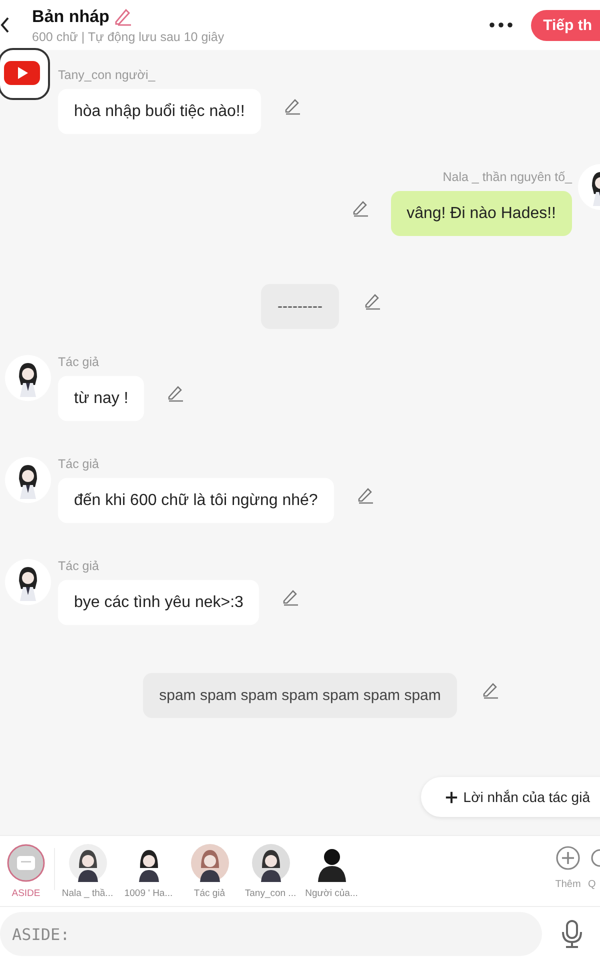  I want to click on character-chip: ASIDE, so click(26, 871).